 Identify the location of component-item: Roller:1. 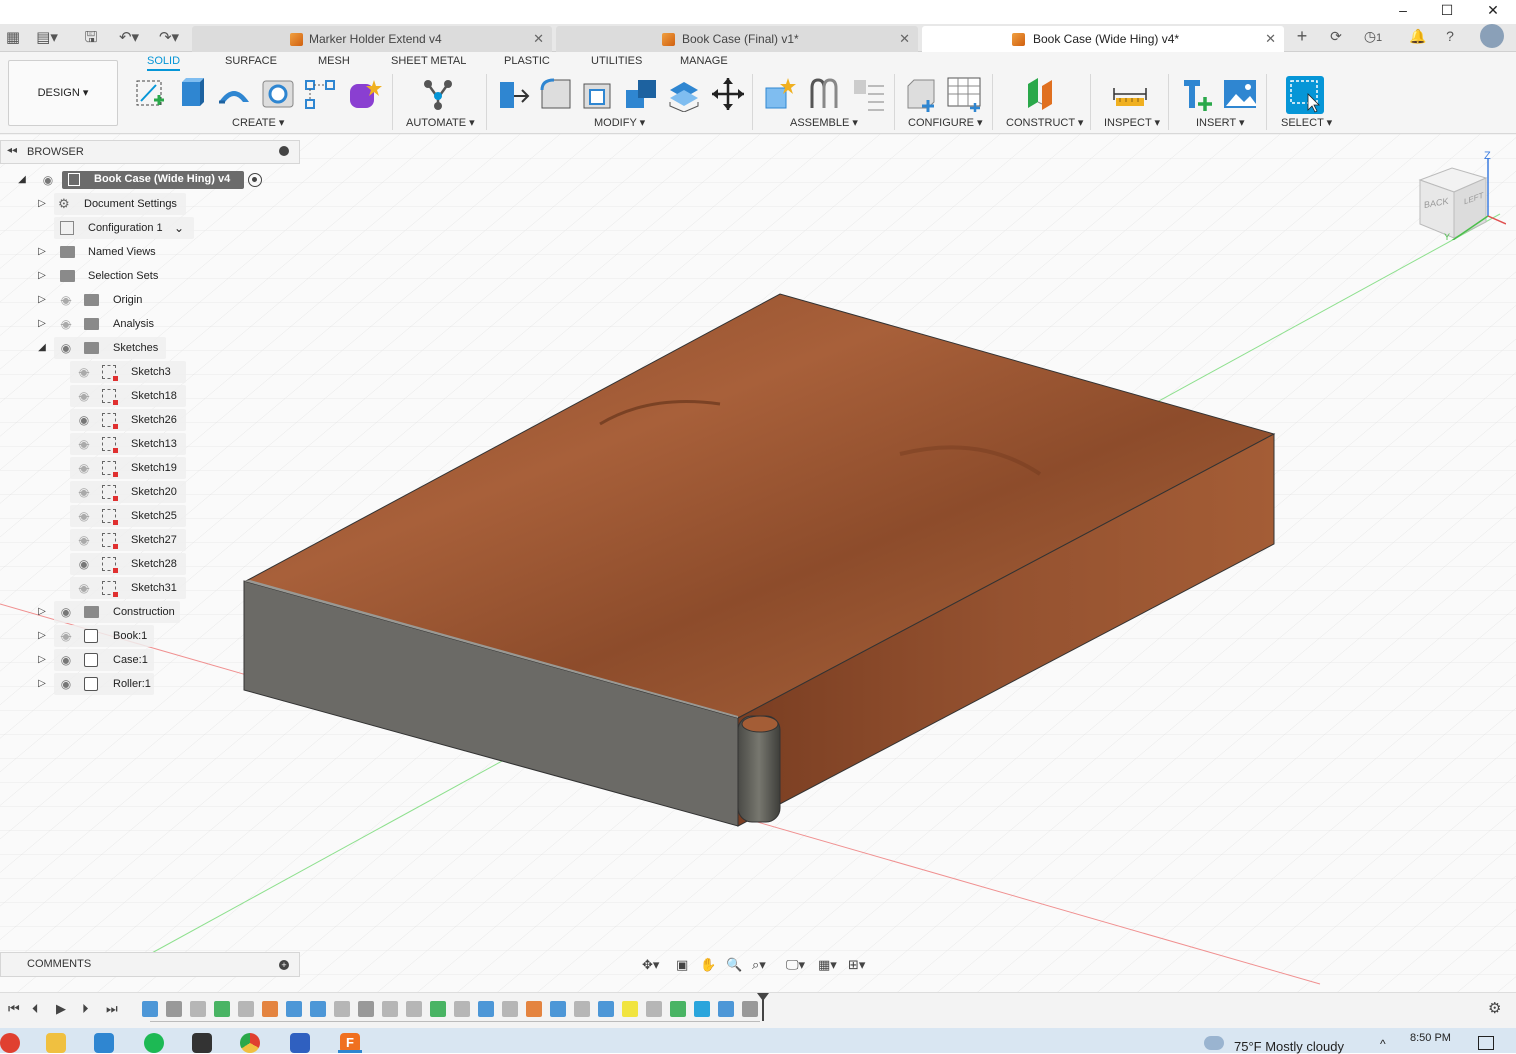
(132, 684).